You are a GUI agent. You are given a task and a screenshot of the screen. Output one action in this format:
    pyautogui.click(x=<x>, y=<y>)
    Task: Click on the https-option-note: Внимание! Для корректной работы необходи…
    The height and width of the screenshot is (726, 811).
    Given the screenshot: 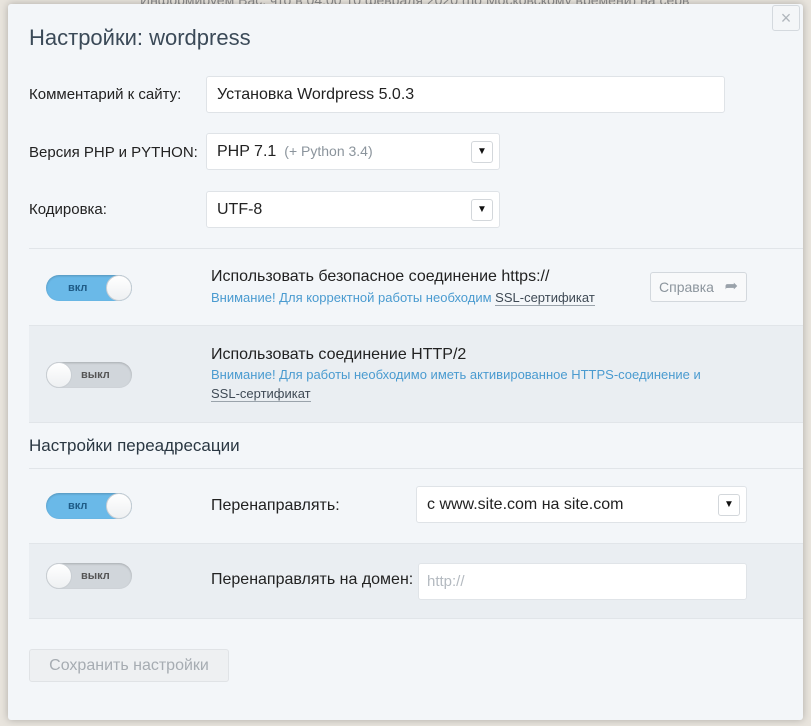 What is the action you would take?
    pyautogui.click(x=403, y=297)
    